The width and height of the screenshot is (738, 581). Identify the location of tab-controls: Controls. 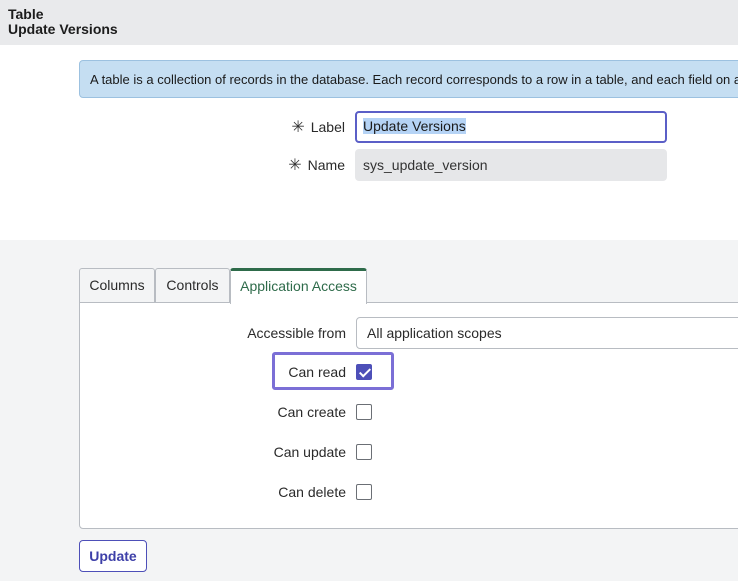
(192, 285).